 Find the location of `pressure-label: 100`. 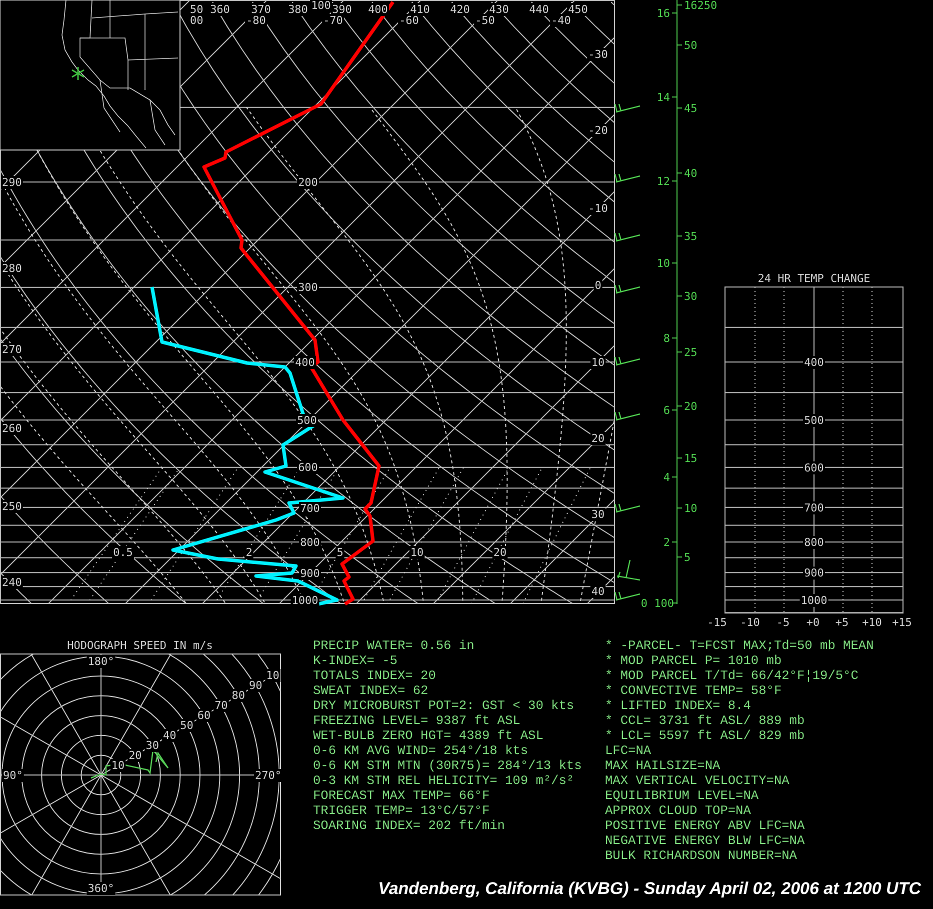

pressure-label: 100 is located at coordinates (321, 6).